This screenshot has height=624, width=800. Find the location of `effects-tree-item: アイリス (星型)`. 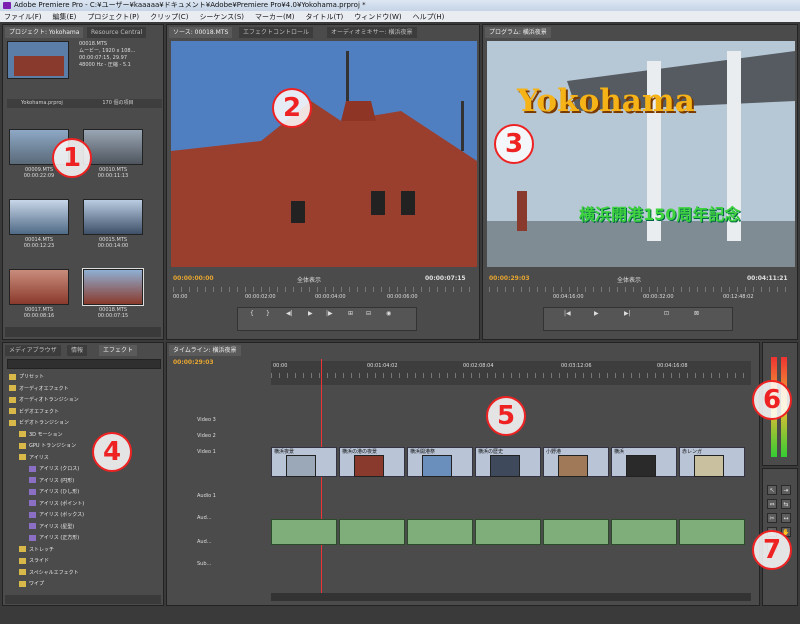

effects-tree-item: アイリス (星型) is located at coordinates (51, 527).